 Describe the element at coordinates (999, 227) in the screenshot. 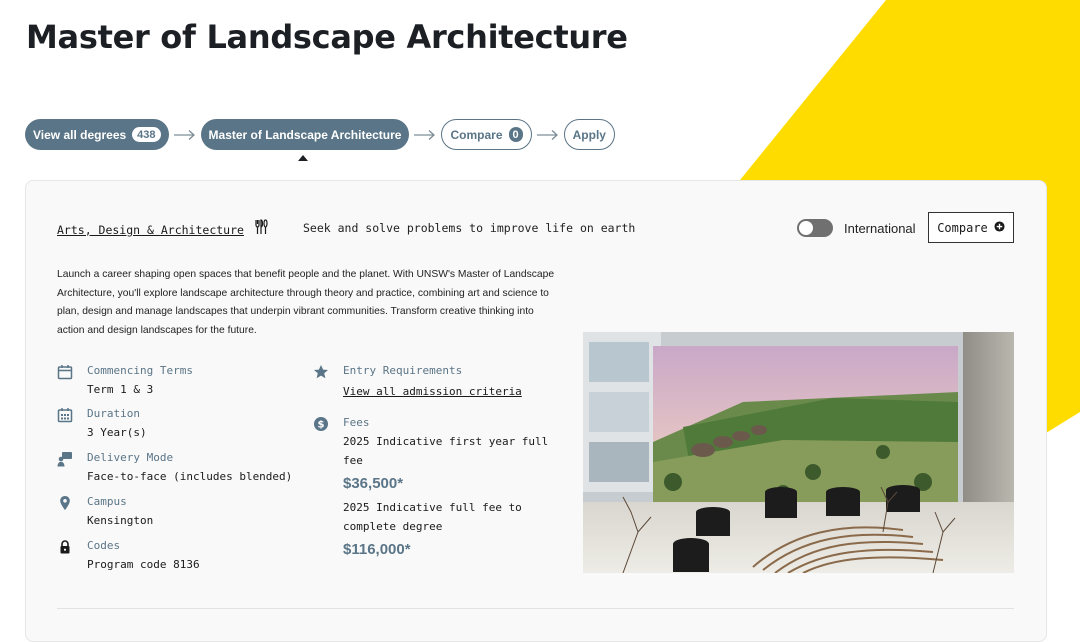

I see `plus-circle-icon` at that location.